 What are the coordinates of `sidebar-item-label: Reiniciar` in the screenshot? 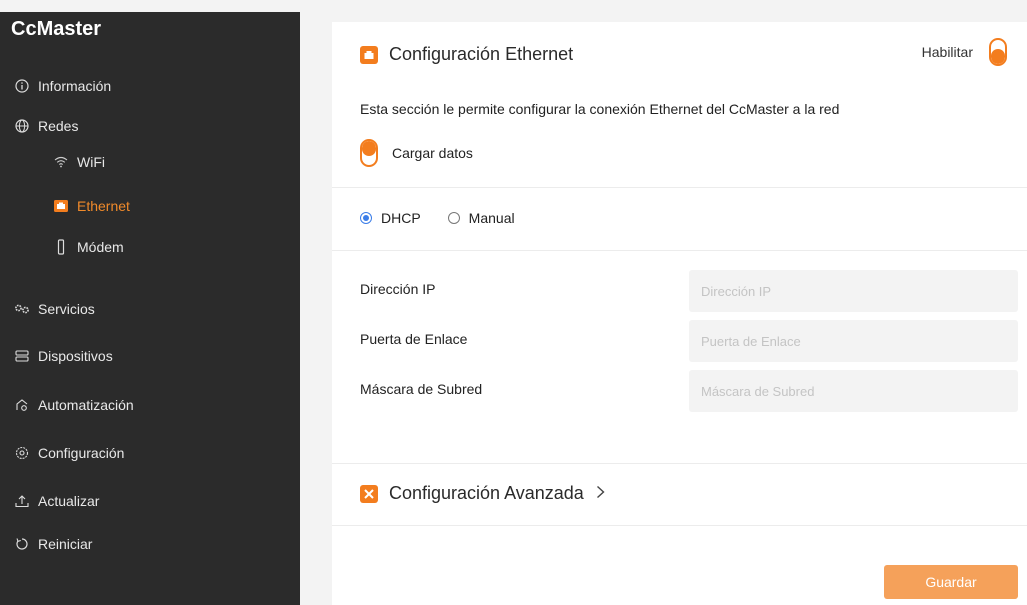 It's located at (65, 544).